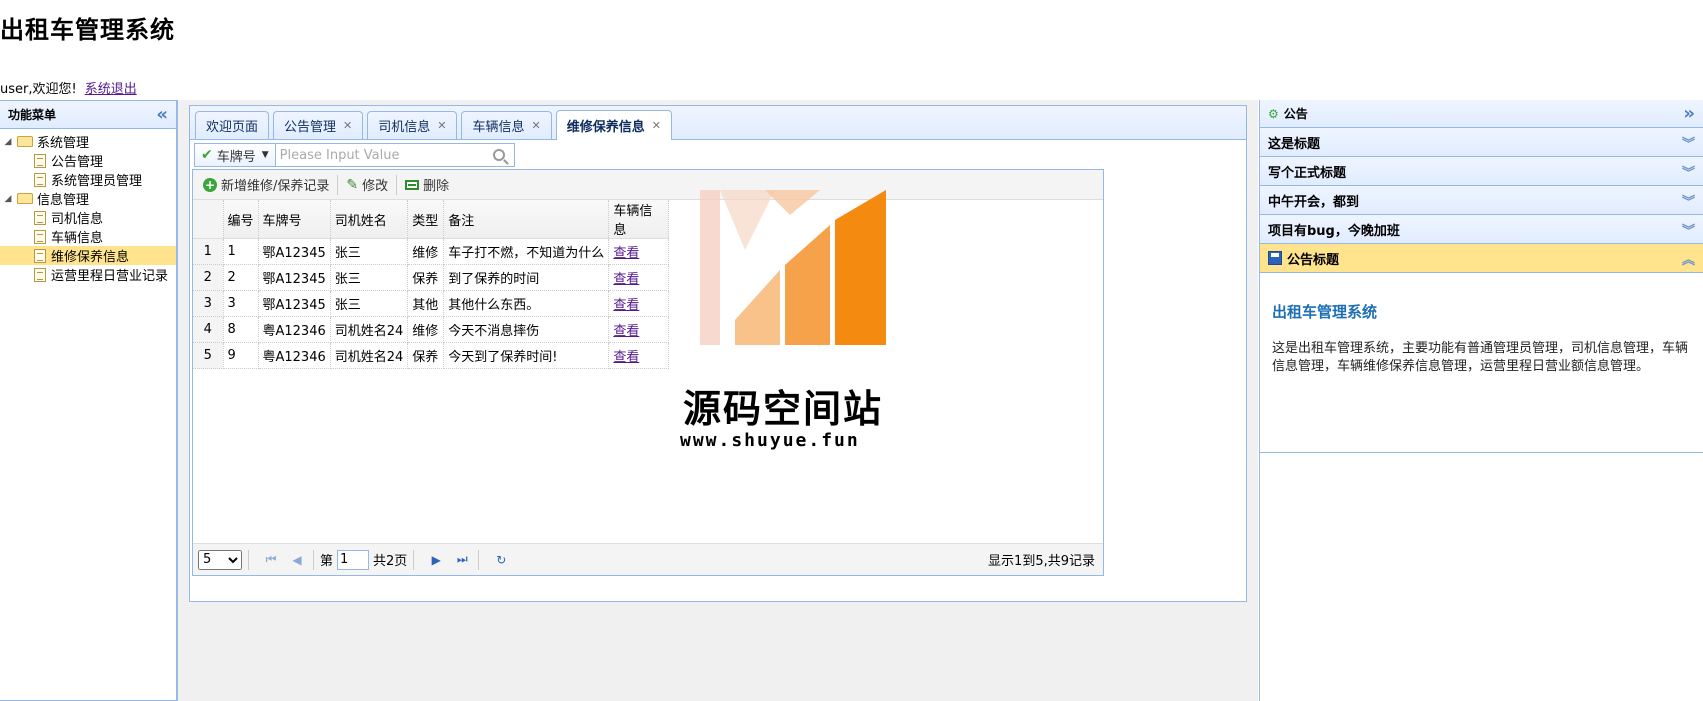 The width and height of the screenshot is (1703, 701). What do you see at coordinates (783, 409) in the screenshot?
I see `watermark-text: 源码空间站` at bounding box center [783, 409].